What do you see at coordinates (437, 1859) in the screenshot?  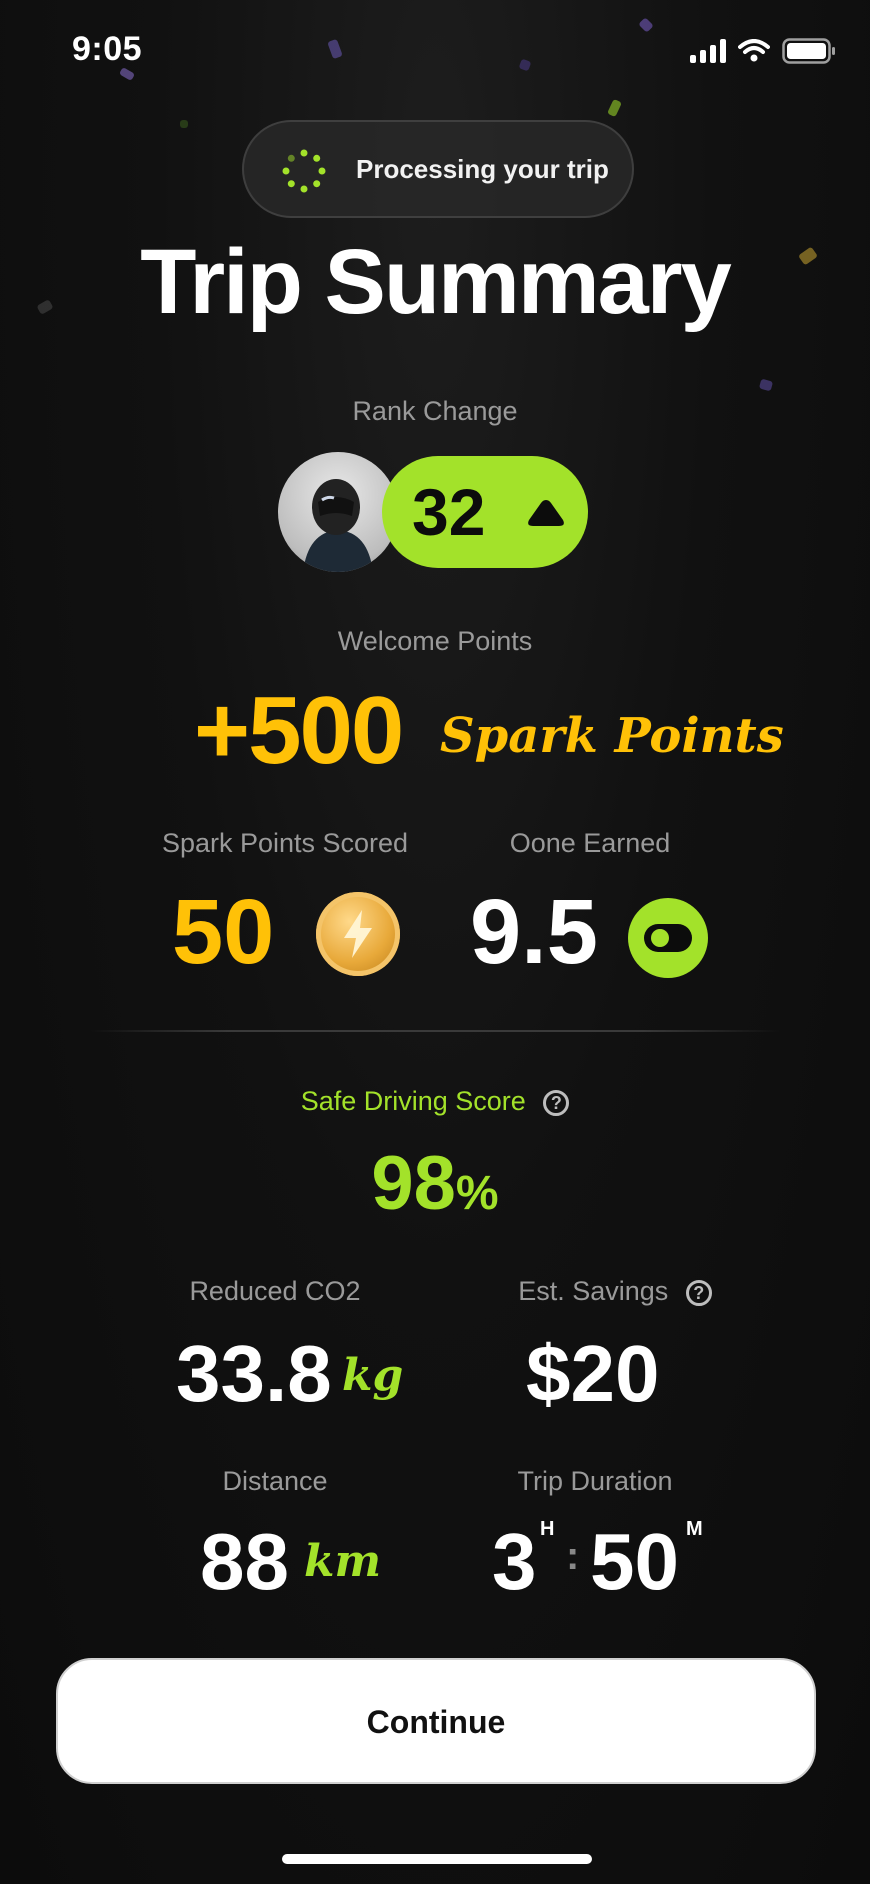 I see `home-indicator` at bounding box center [437, 1859].